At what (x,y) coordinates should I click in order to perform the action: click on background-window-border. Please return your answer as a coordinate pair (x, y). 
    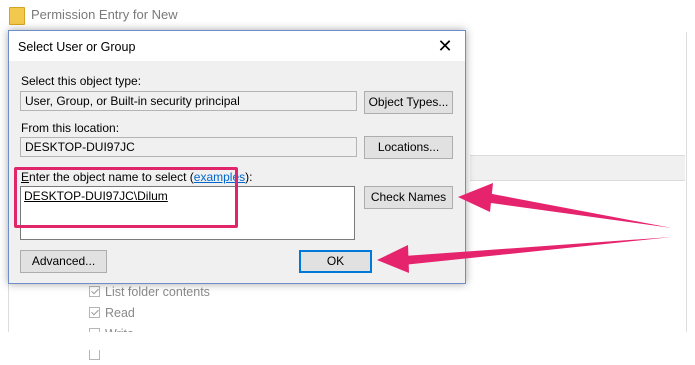
    Looking at the image, I should click on (686, 182).